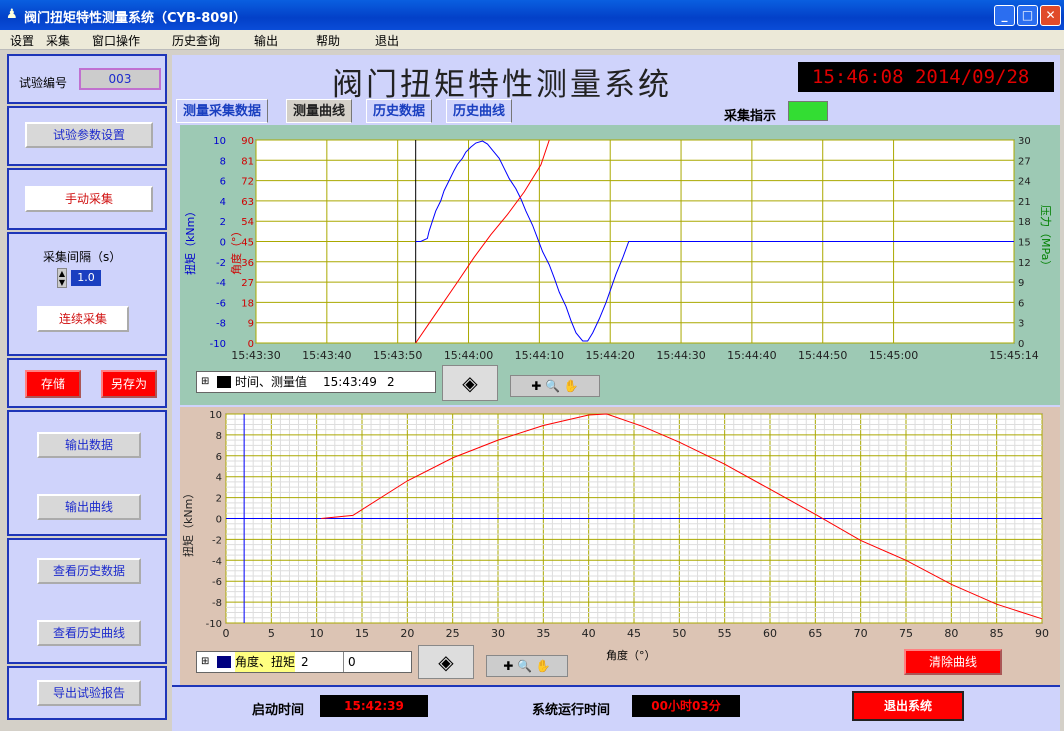  Describe the element at coordinates (247, 222) in the screenshot. I see `y-mid-tick-label: 54` at that location.